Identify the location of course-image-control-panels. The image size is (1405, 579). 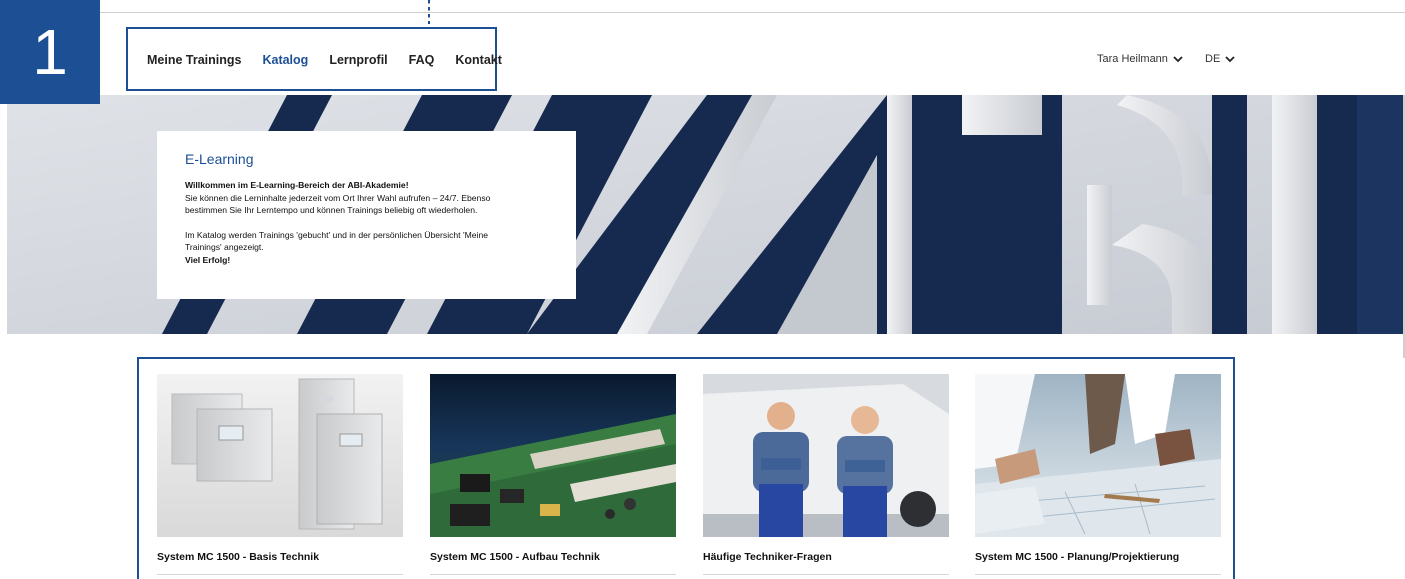
(280, 455).